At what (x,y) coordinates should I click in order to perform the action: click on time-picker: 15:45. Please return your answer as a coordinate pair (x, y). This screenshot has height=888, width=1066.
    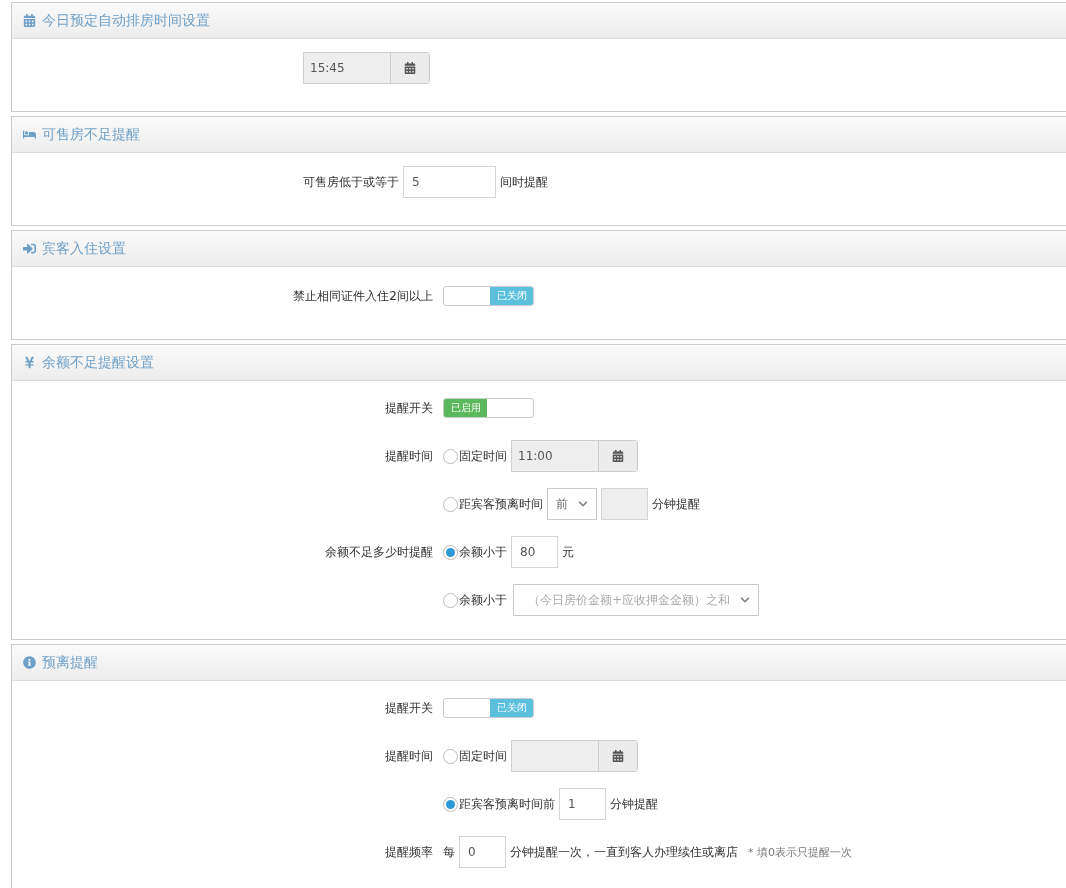
    Looking at the image, I should click on (366, 68).